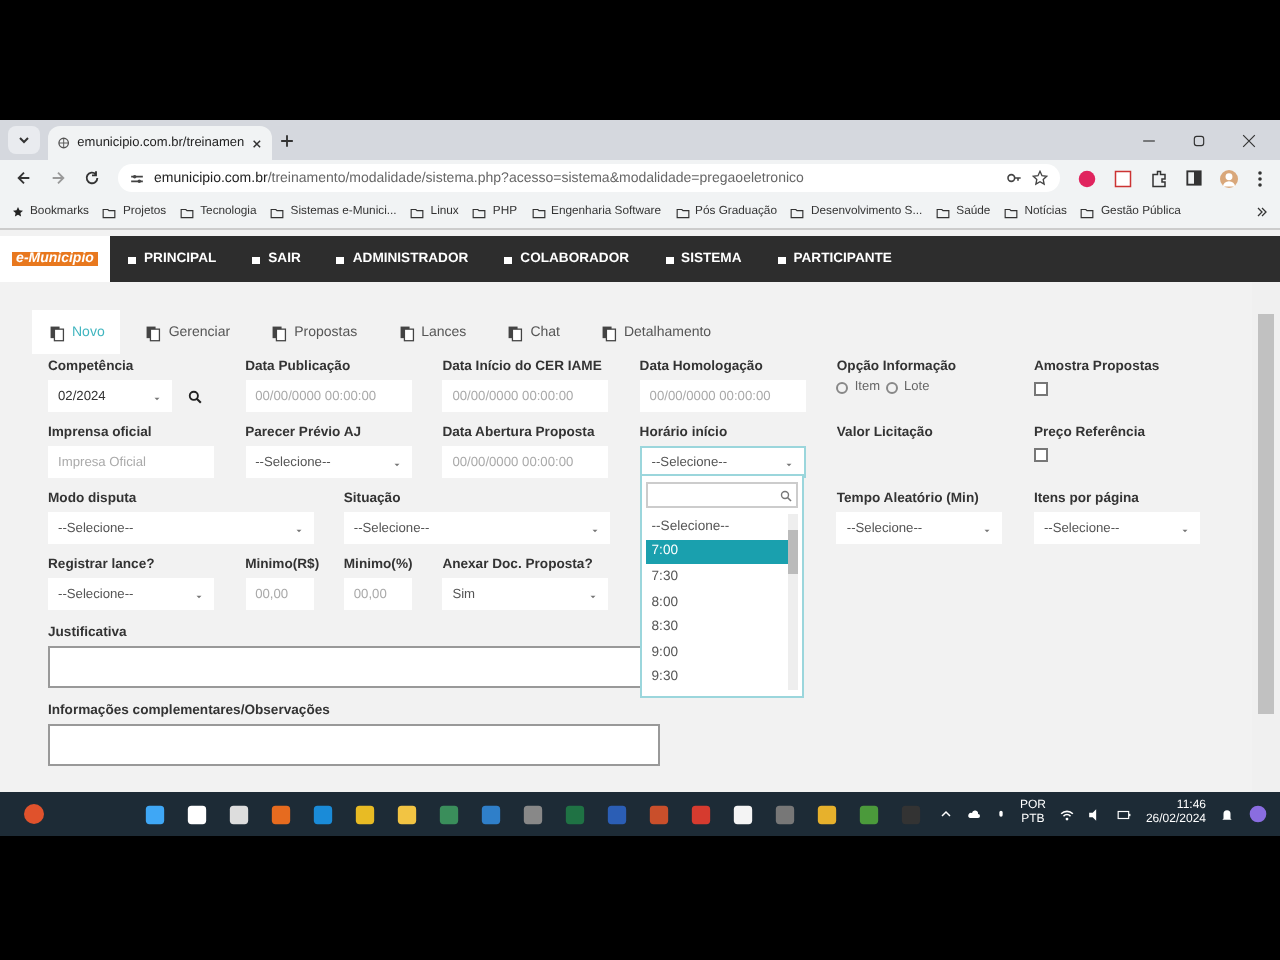 The image size is (1280, 960). What do you see at coordinates (1199, 140) in the screenshot?
I see `restore-icon` at bounding box center [1199, 140].